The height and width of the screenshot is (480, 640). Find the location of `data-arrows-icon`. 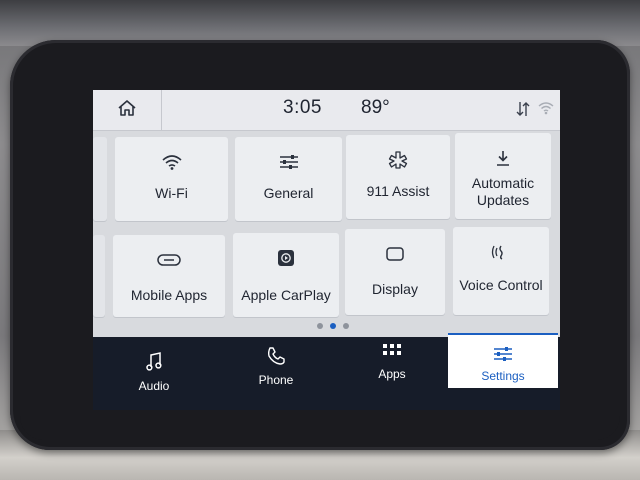

data-arrows-icon is located at coordinates (523, 111).